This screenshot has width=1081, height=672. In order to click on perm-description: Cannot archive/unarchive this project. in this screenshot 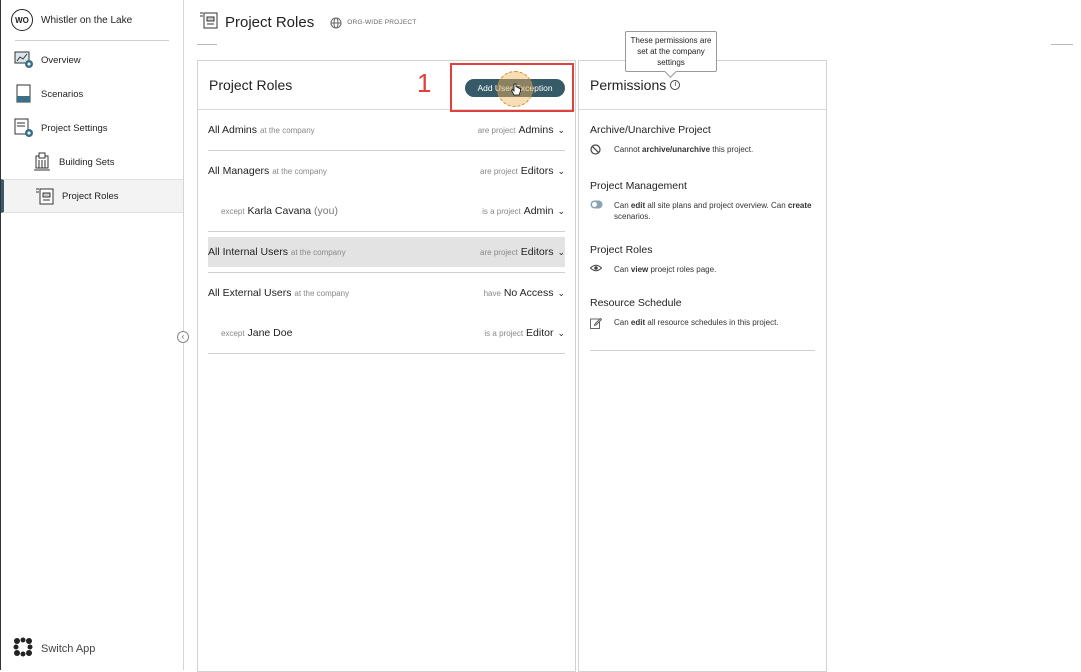, I will do `click(683, 151)`.